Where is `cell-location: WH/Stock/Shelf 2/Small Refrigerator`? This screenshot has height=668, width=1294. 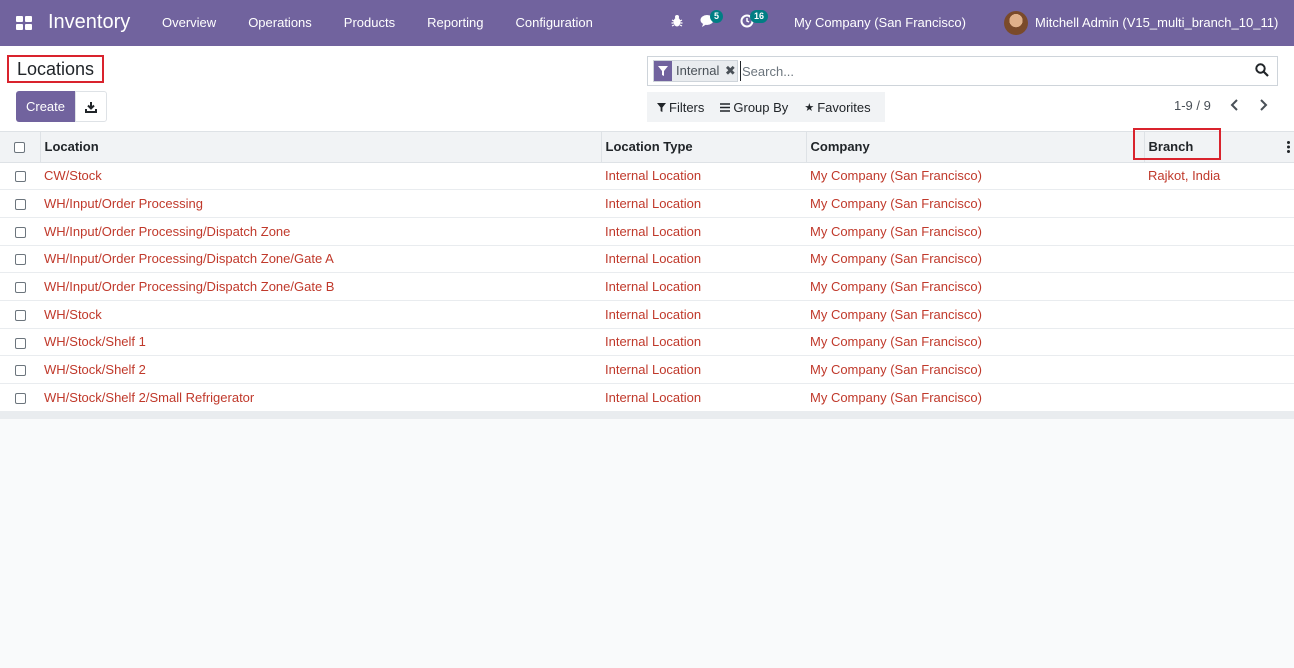
cell-location: WH/Stock/Shelf 2/Small Refrigerator is located at coordinates (320, 397).